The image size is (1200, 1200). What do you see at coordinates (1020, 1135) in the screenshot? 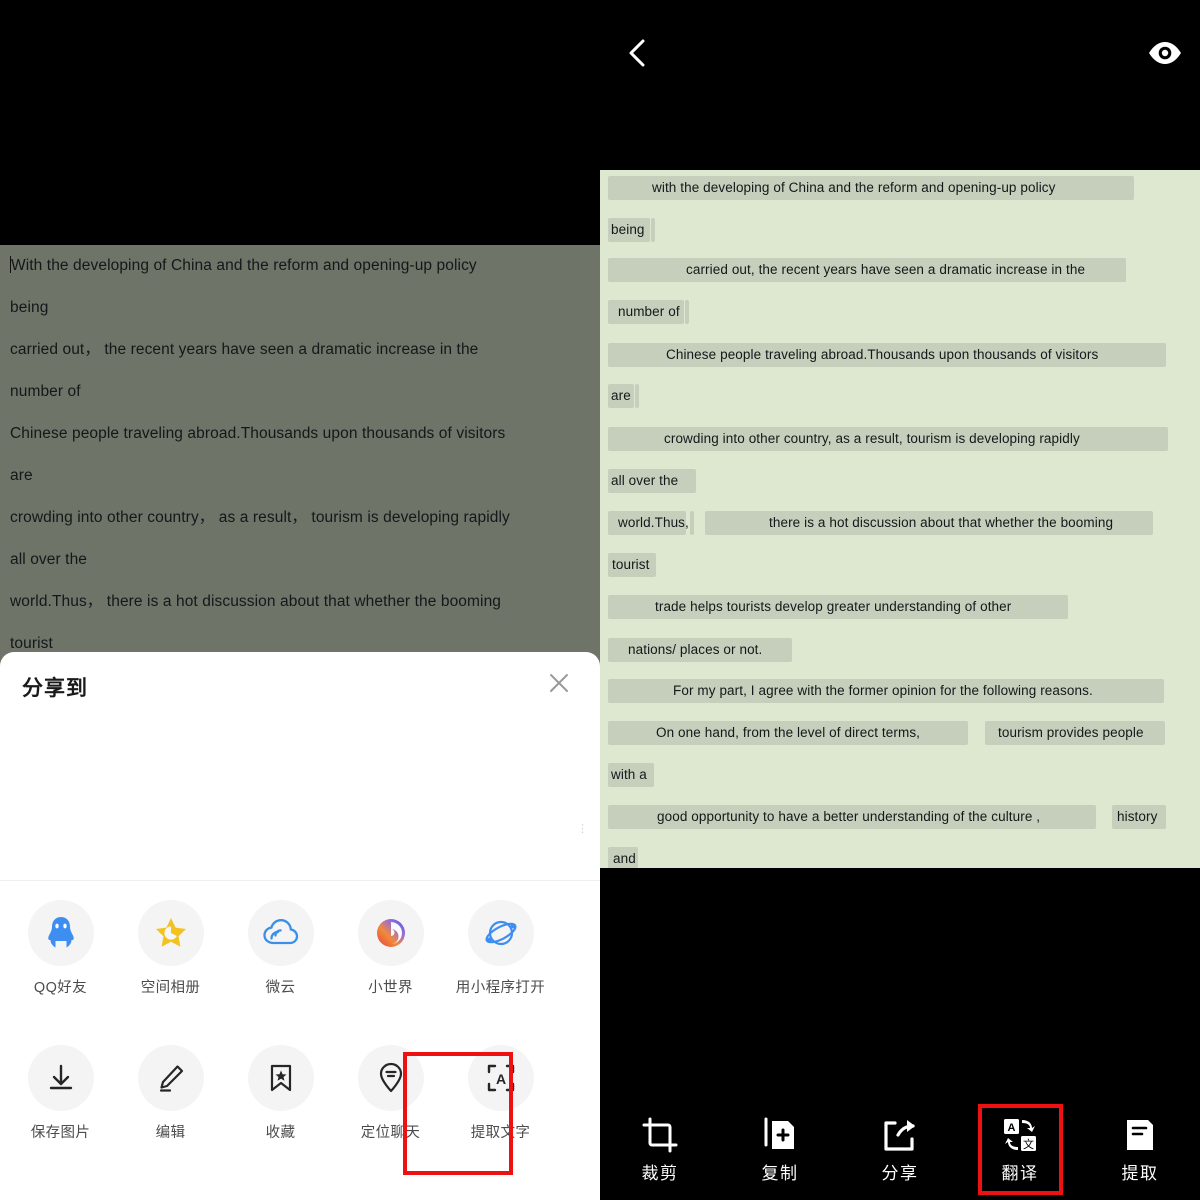
I see `translate-icon: A 文` at bounding box center [1020, 1135].